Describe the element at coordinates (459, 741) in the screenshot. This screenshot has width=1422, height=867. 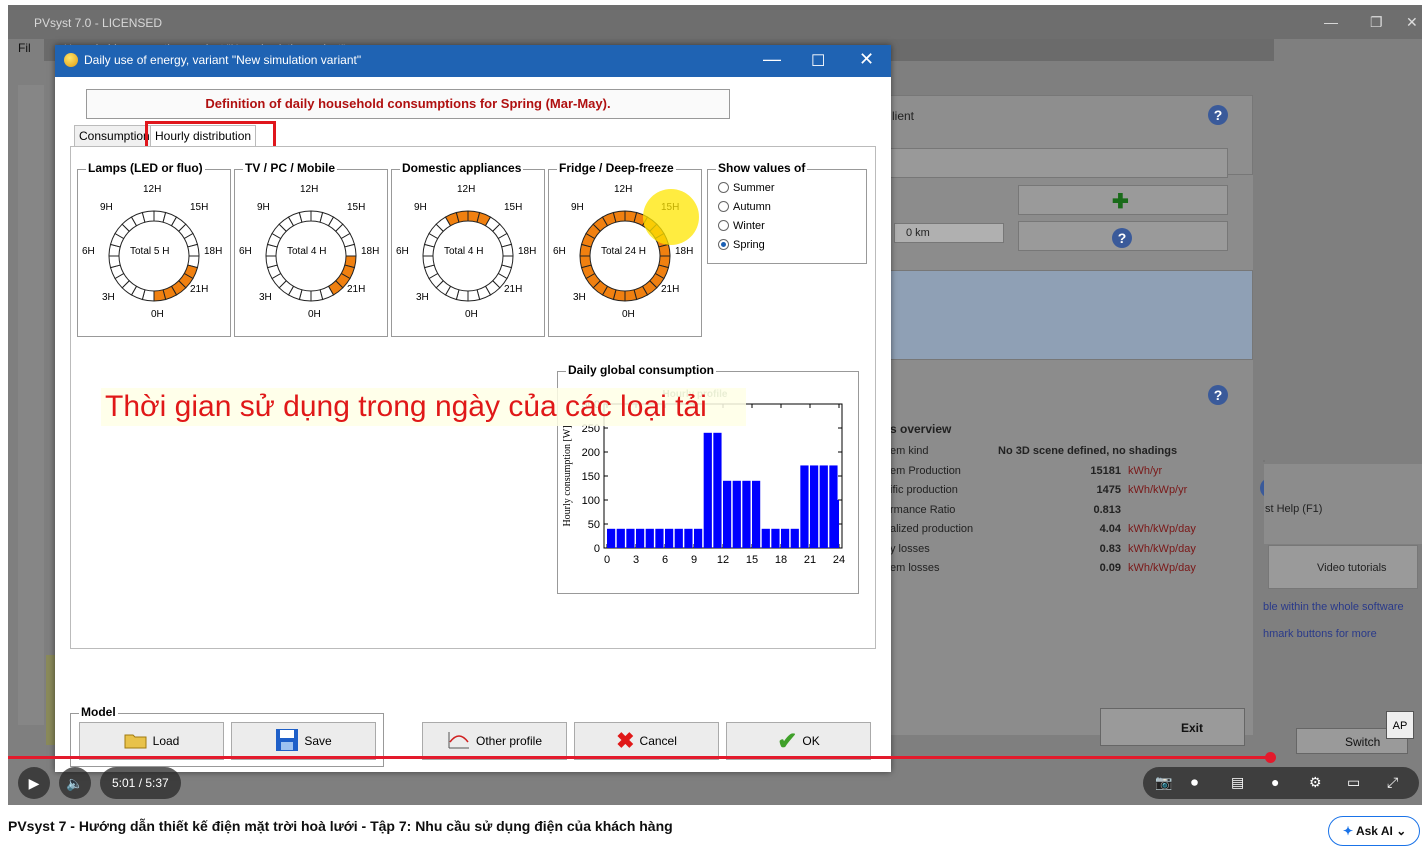
I see `profile-chart-icon` at that location.